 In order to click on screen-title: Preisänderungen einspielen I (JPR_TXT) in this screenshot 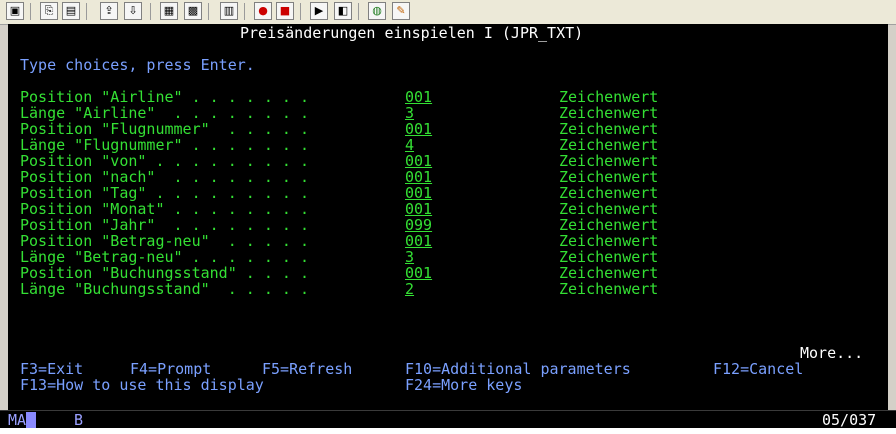, I will do `click(412, 33)`.